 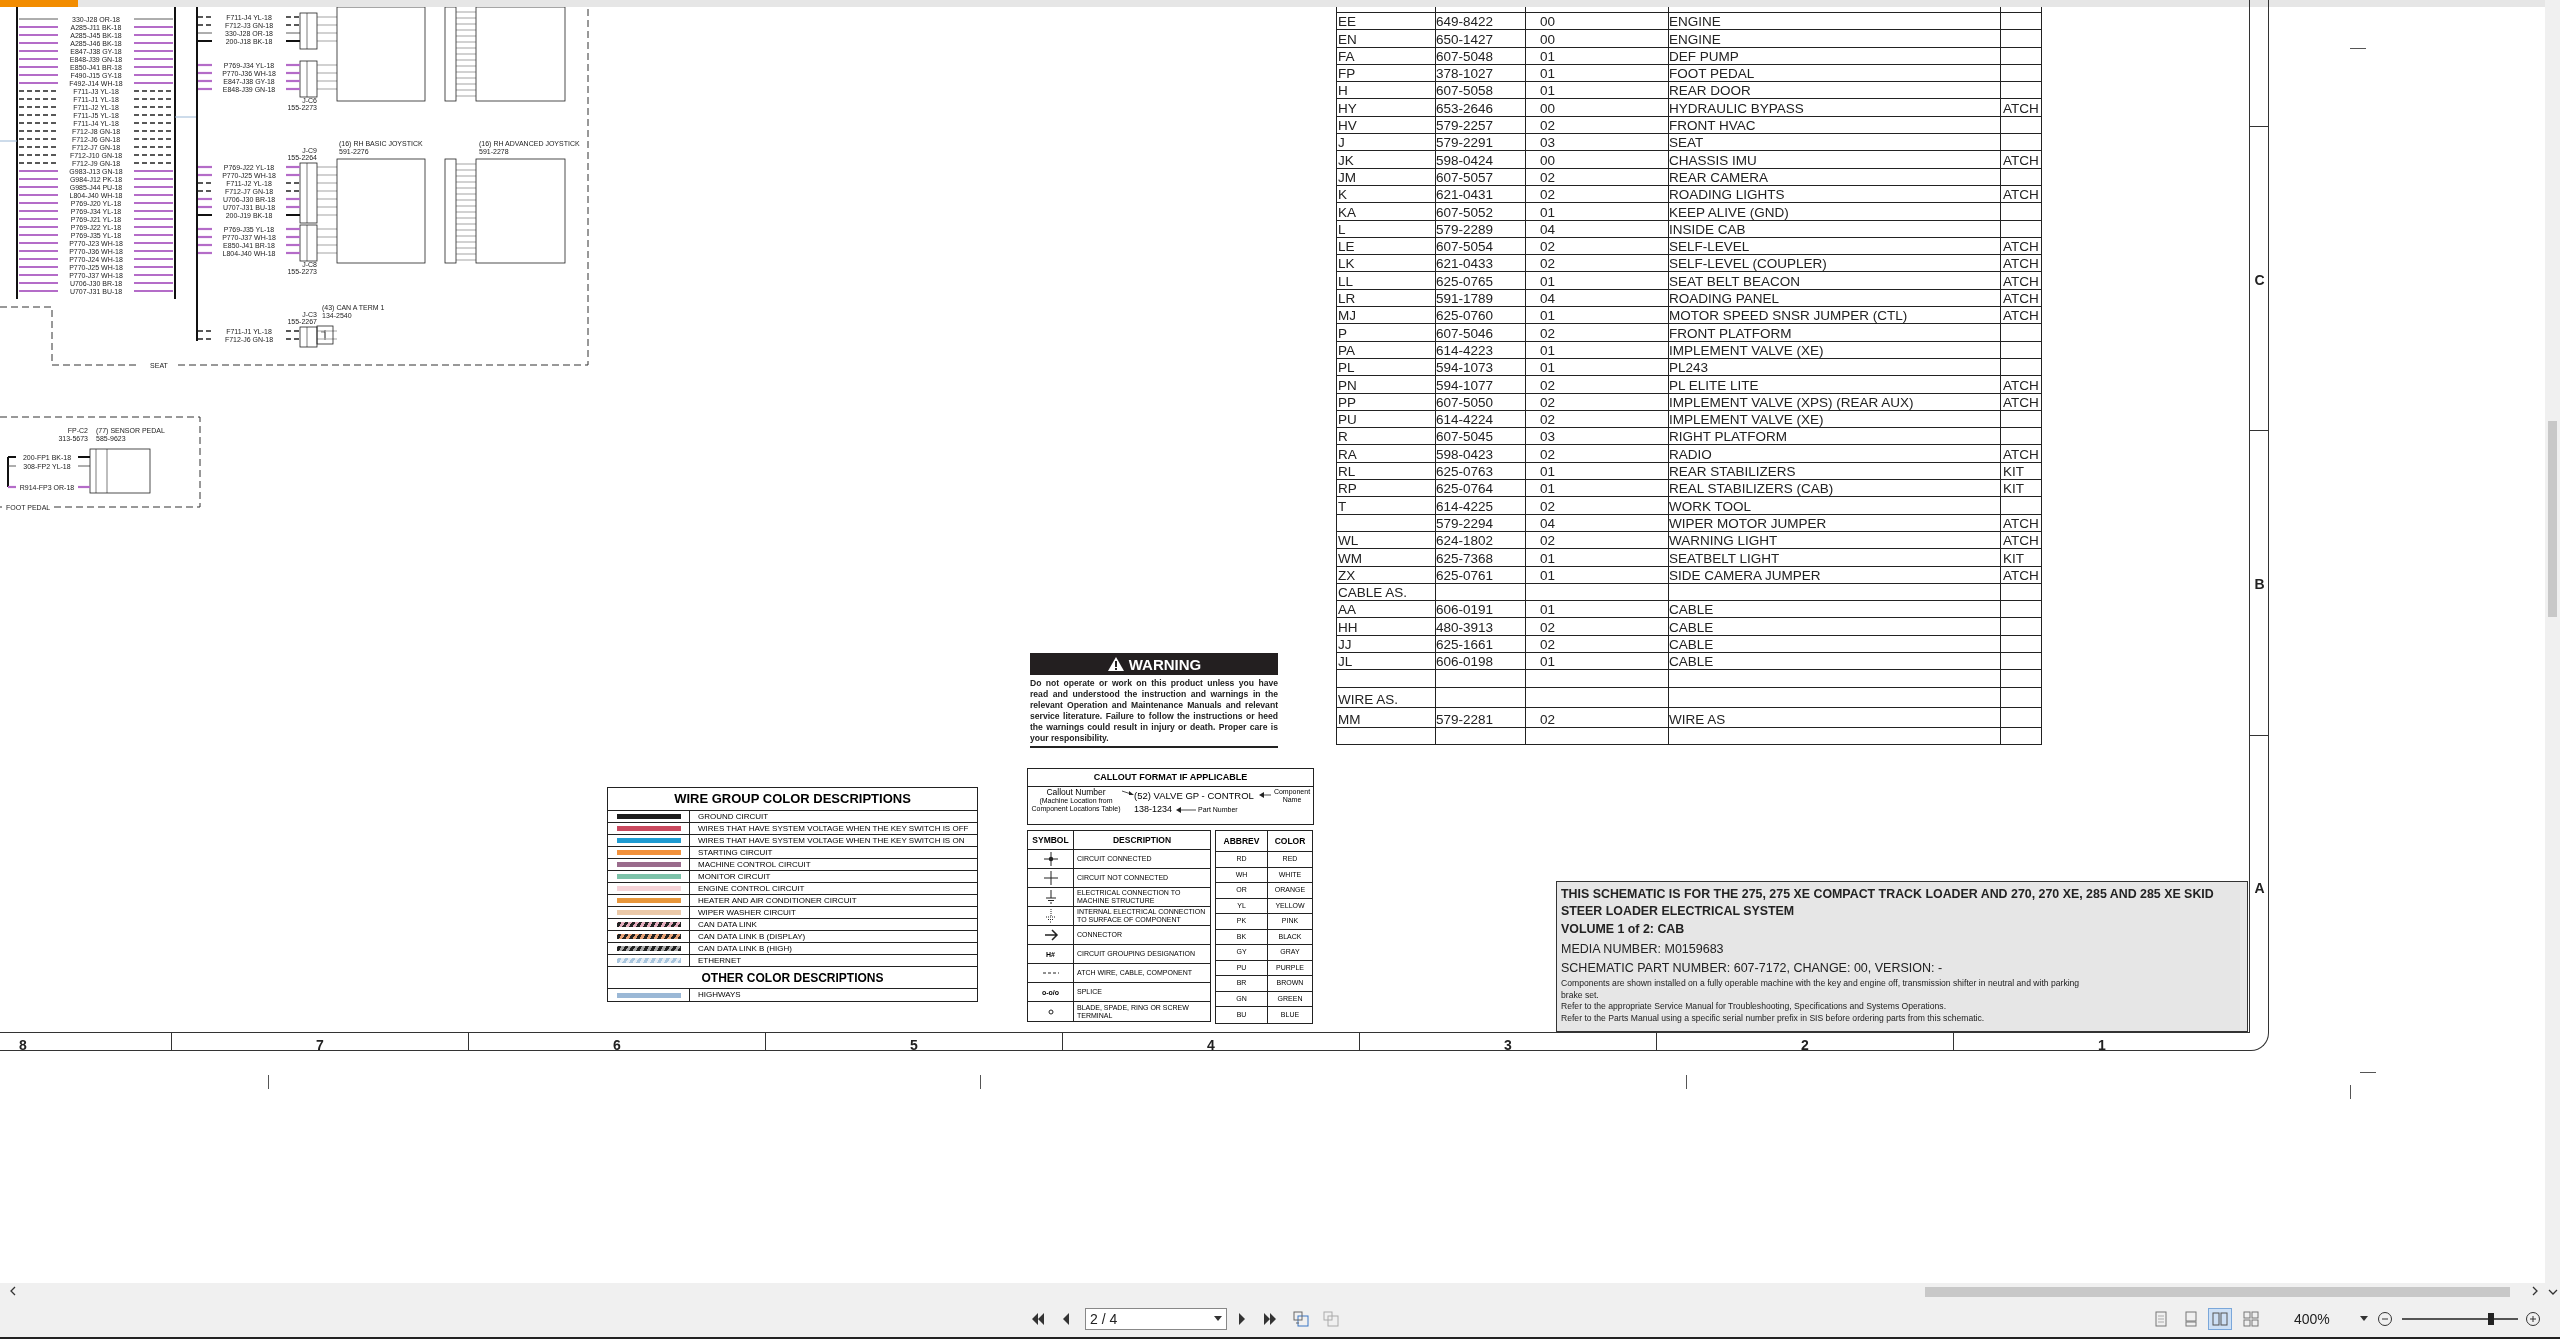 I want to click on column-header: COLOR, so click(x=1290, y=841).